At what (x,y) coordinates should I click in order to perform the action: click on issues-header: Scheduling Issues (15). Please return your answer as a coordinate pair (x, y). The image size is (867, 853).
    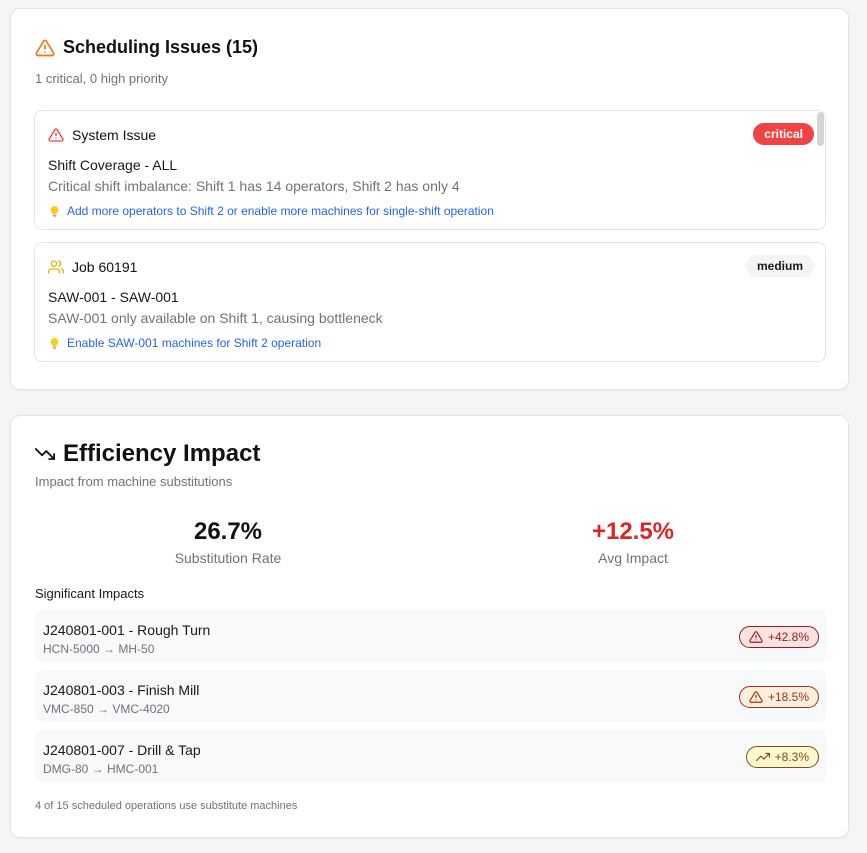
    Looking at the image, I should click on (146, 47).